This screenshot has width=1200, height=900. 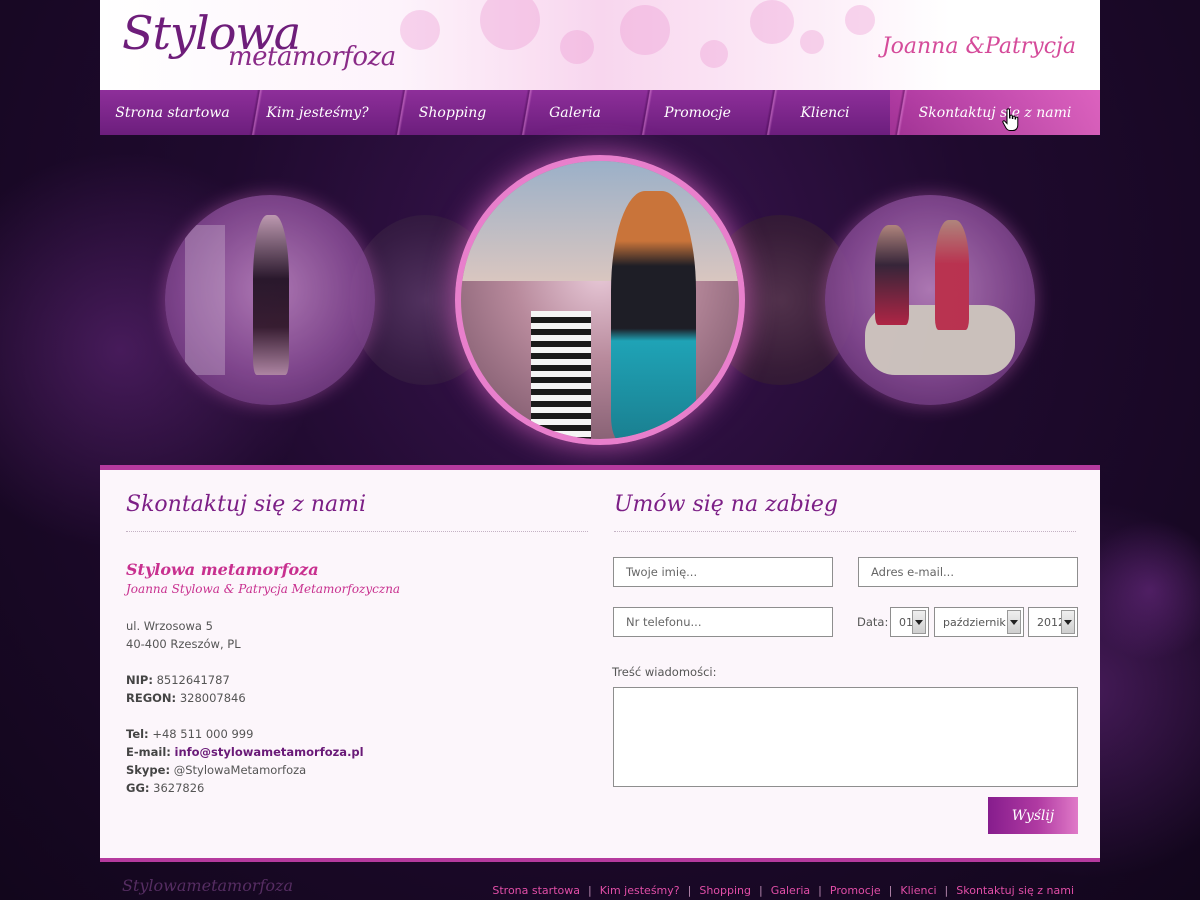 What do you see at coordinates (193, 680) in the screenshot?
I see `nip-value: 8512641787` at bounding box center [193, 680].